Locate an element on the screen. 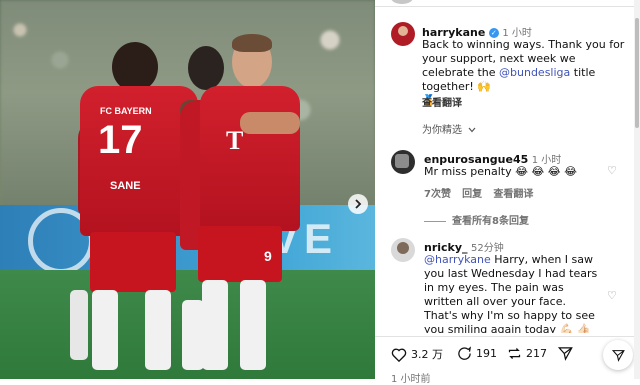  header-avatar is located at coordinates (402, 2).